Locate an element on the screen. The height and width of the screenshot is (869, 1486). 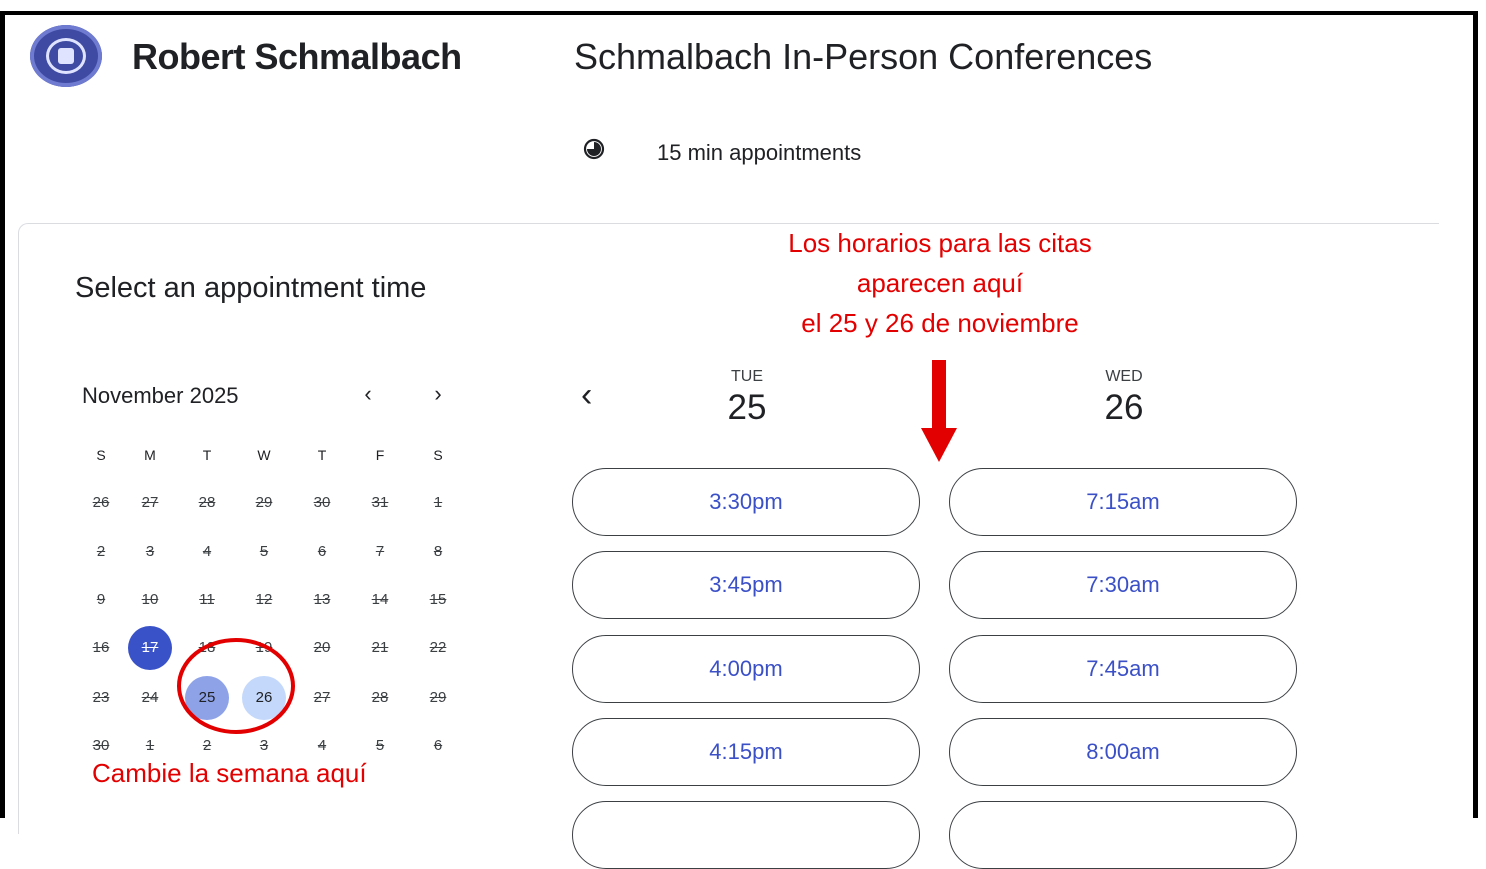
calendar-day: 7 is located at coordinates (380, 552).